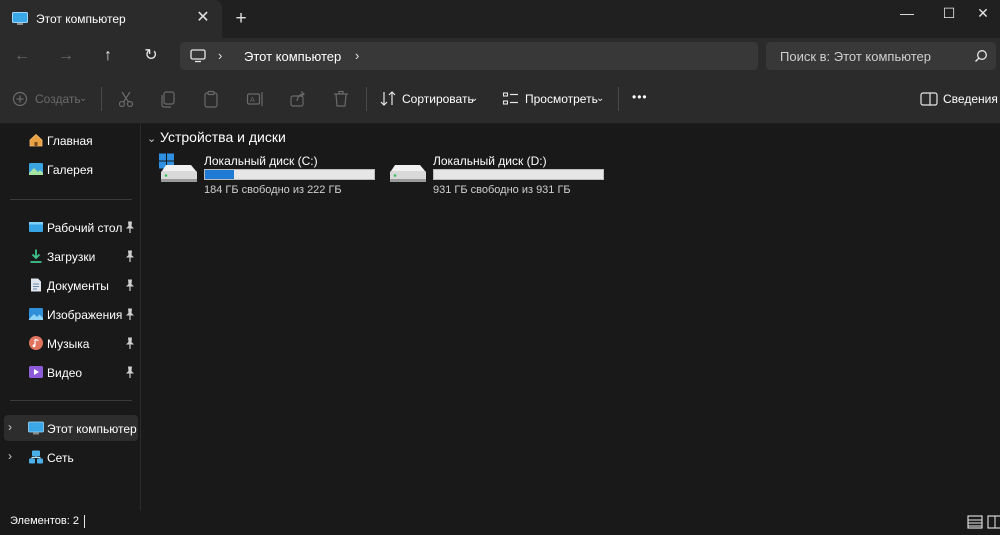  Describe the element at coordinates (81, 19) in the screenshot. I see `tab-title: Этот компьютер` at that location.